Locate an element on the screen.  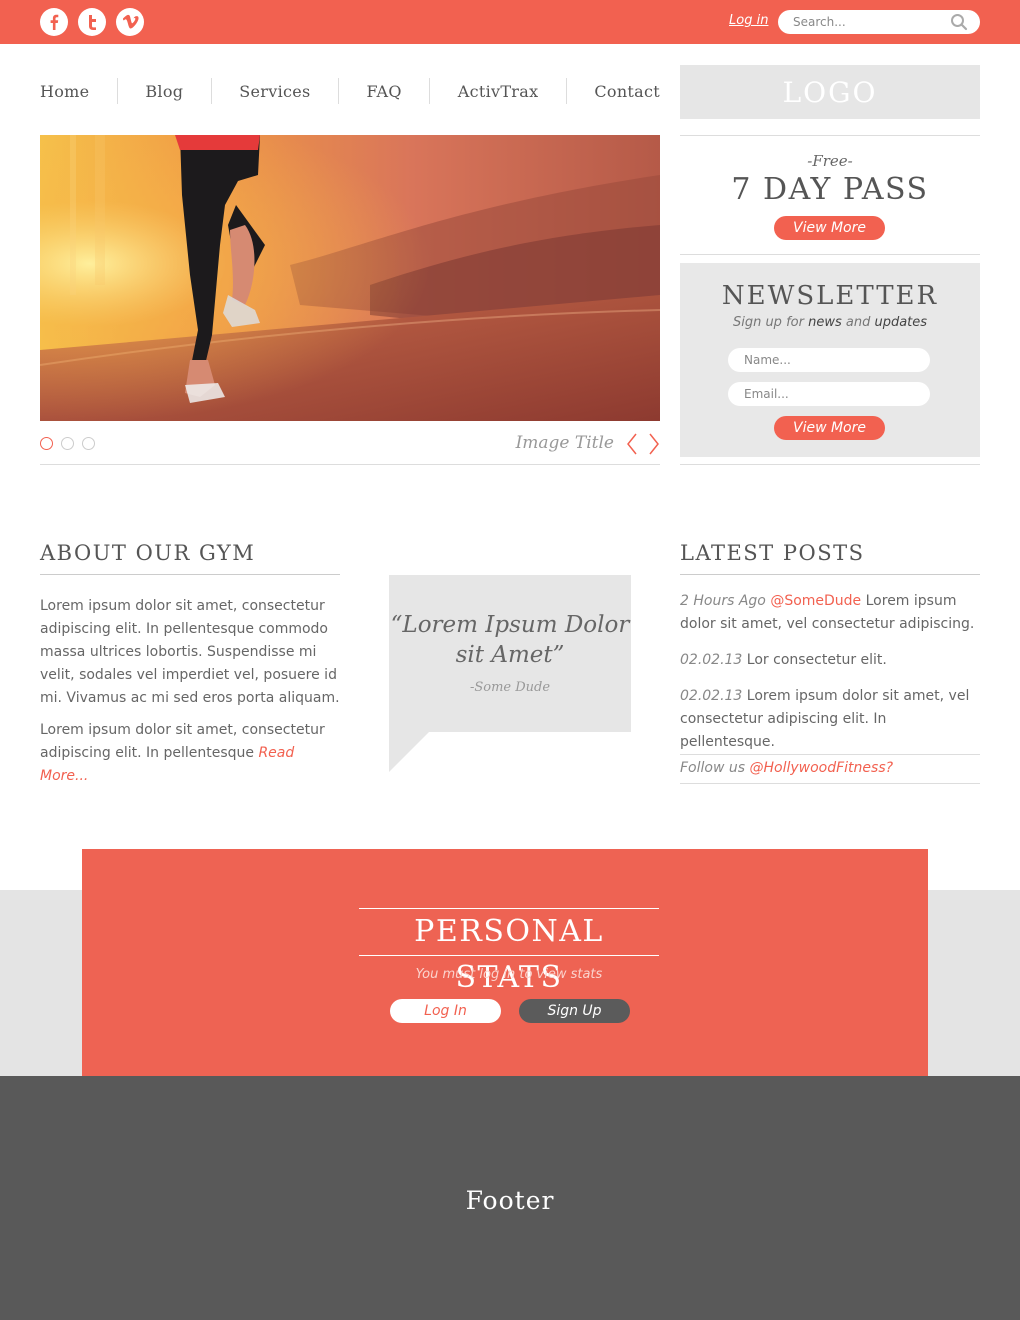
twitter-icon is located at coordinates (92, 22).